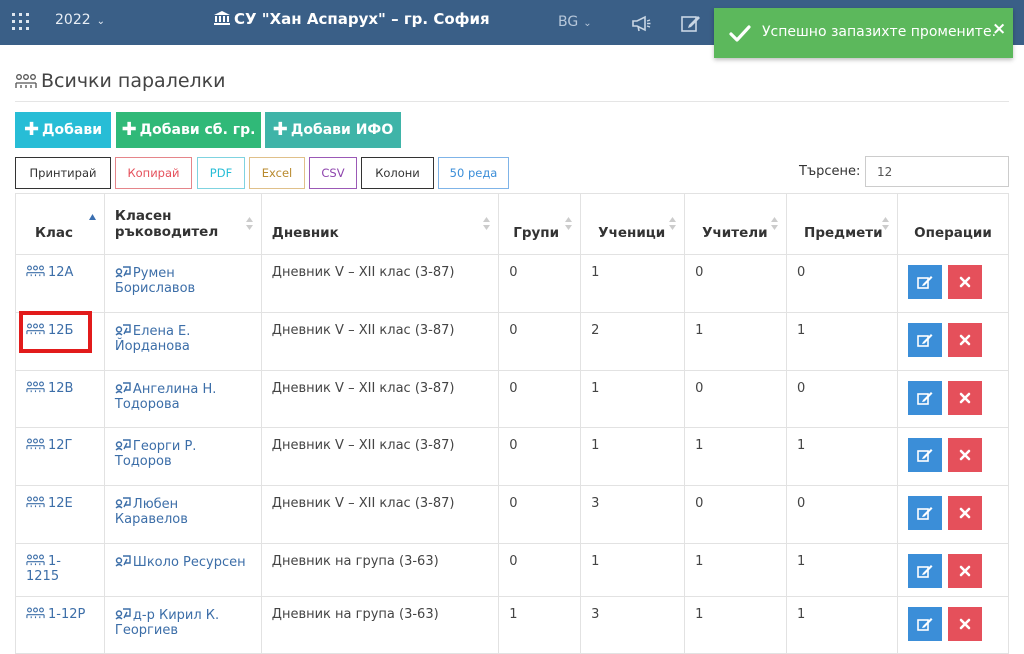 The image size is (1024, 654). Describe the element at coordinates (49, 503) in the screenshot. I see `class-link: 12Е` at that location.